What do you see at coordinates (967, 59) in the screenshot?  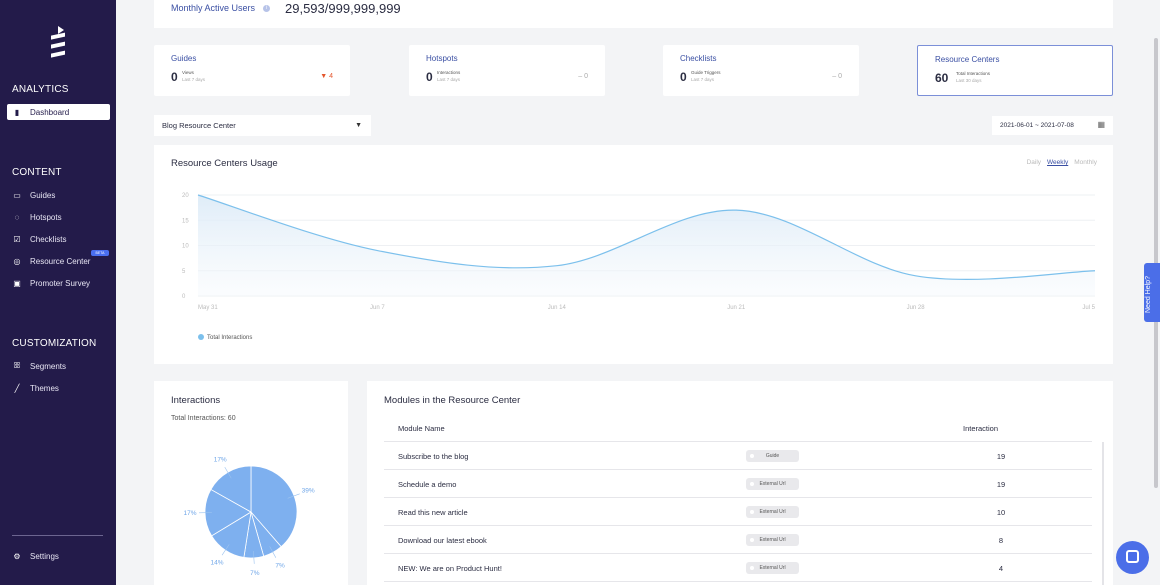 I see `stat-title: Resource Centers` at bounding box center [967, 59].